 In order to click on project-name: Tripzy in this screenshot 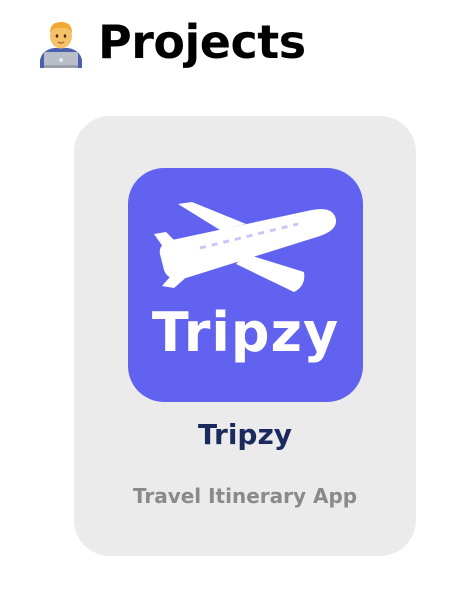, I will do `click(245, 434)`.